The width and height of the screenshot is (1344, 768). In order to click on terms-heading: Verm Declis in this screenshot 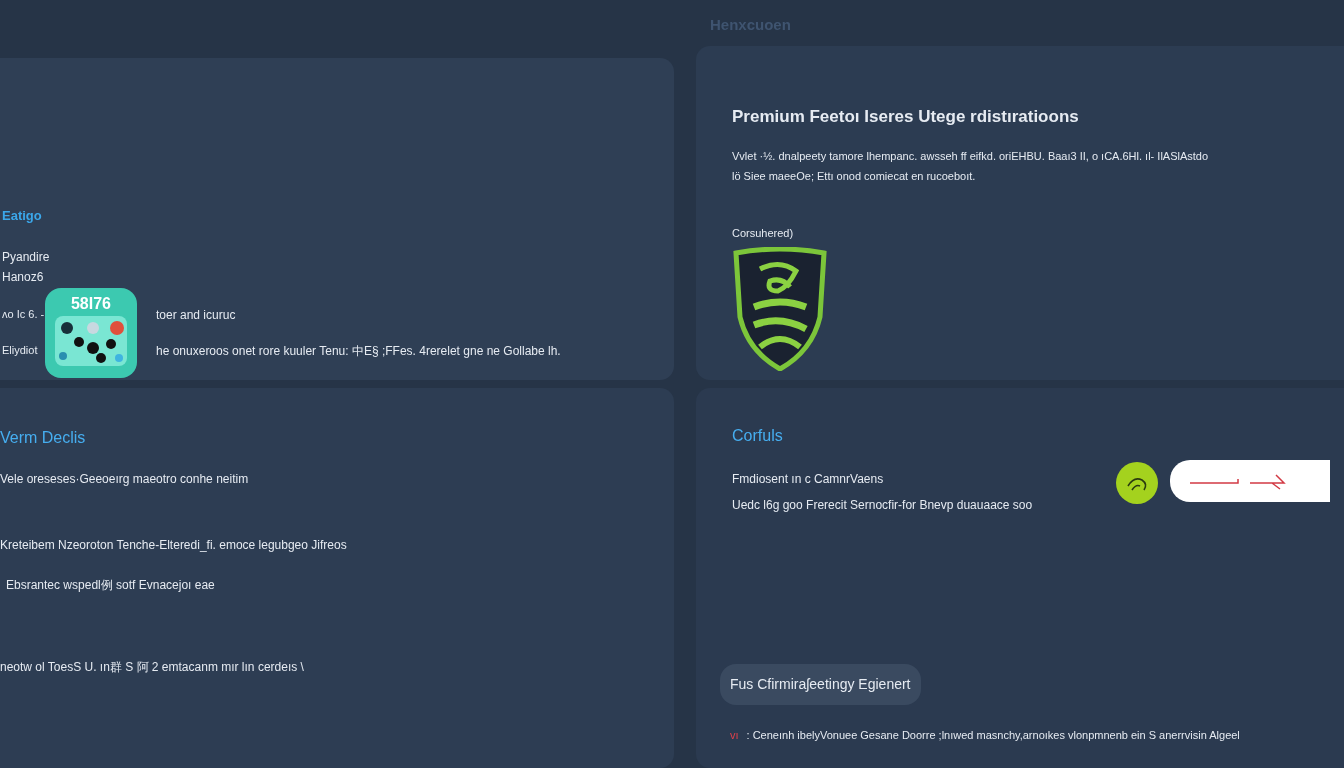, I will do `click(43, 438)`.